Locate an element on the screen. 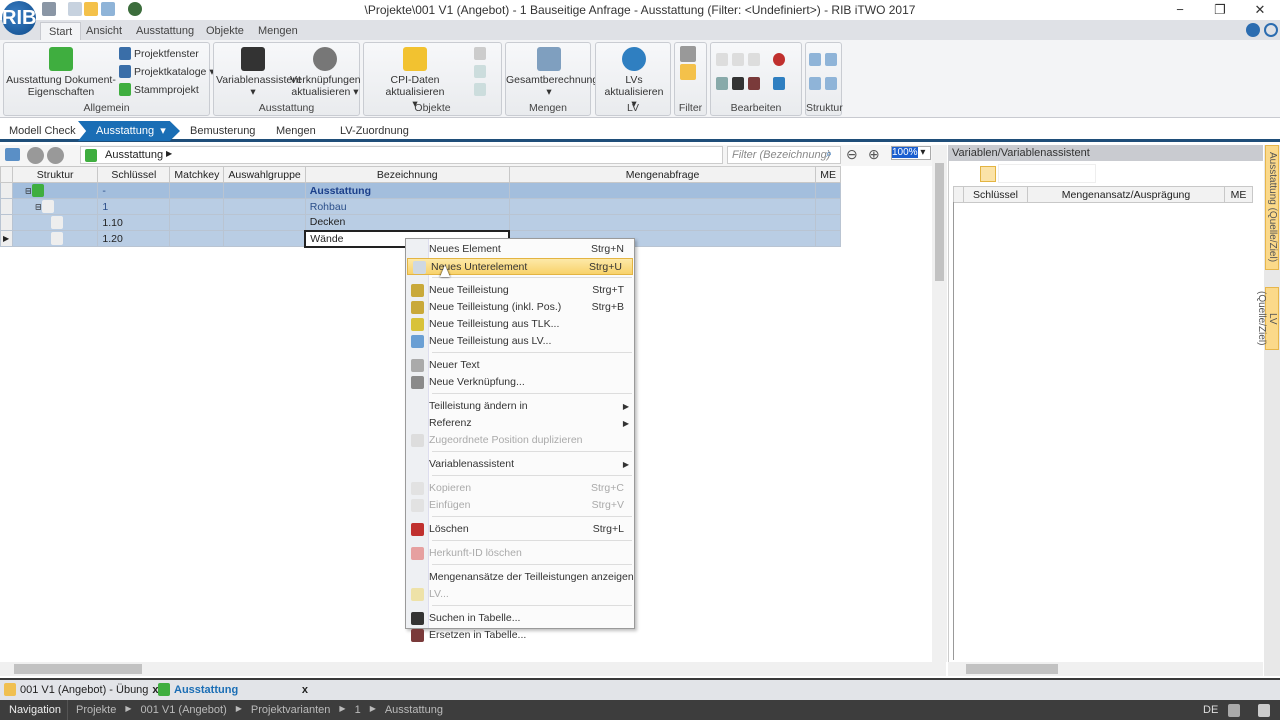 The image size is (1280, 720). nav-item: Ausstattung is located at coordinates (414, 710).